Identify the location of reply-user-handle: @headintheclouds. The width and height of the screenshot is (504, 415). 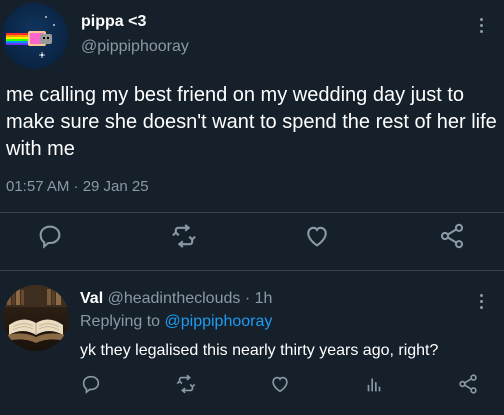
(174, 298).